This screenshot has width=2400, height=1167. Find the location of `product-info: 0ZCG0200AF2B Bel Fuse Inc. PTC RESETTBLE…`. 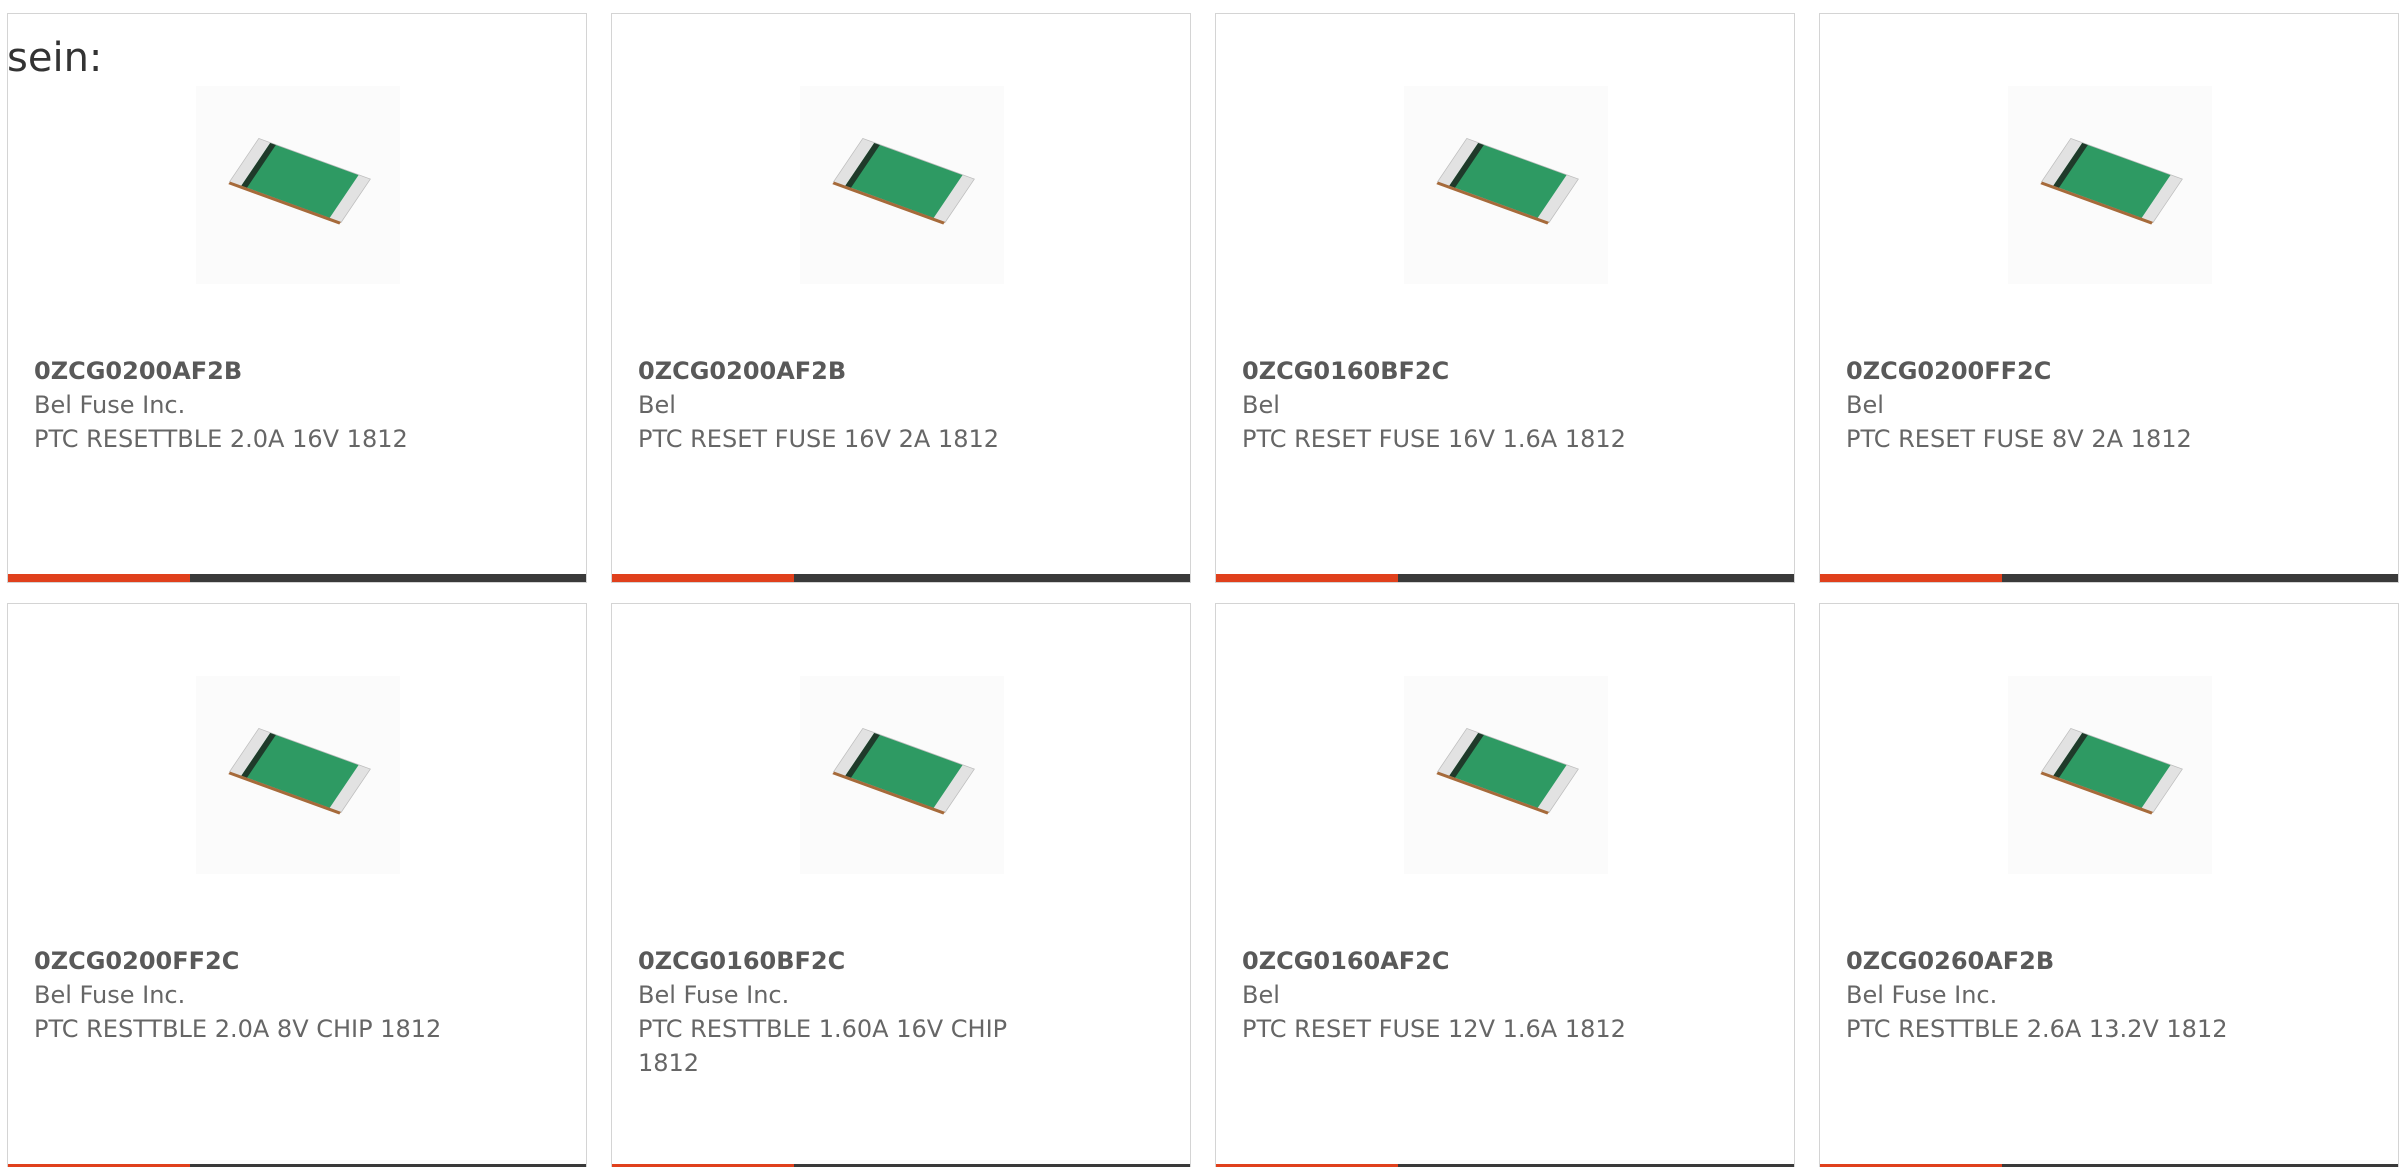

product-info: 0ZCG0200AF2B Bel Fuse Inc. PTC RESETTBLE… is located at coordinates (244, 405).